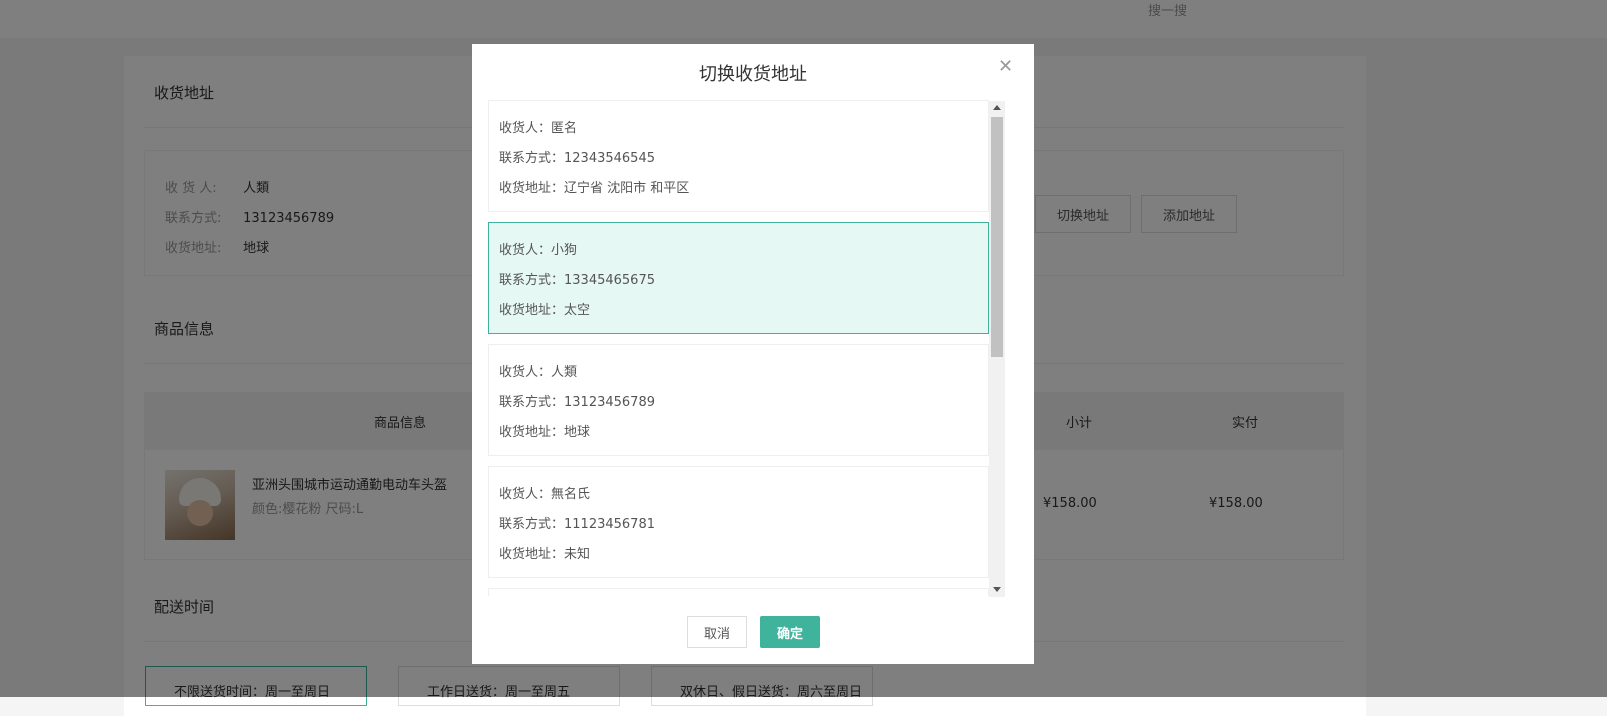  Describe the element at coordinates (538, 372) in the screenshot. I see `card-consignee: 收货人：人類` at that location.